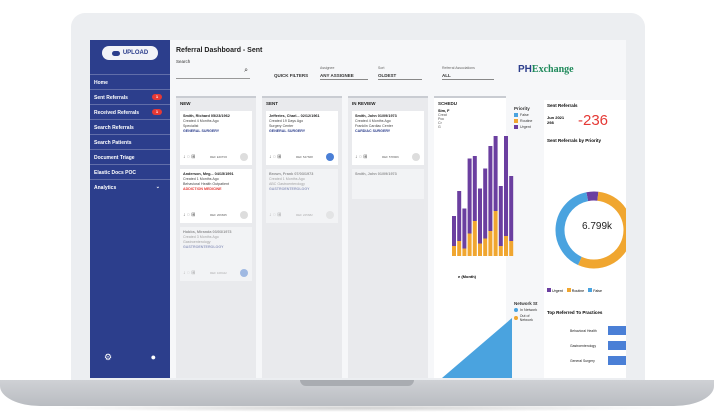 The height and width of the screenshot is (415, 714). Describe the element at coordinates (562, 105) in the screenshot. I see `sent-referrals-title: Sent Referrals` at that location.